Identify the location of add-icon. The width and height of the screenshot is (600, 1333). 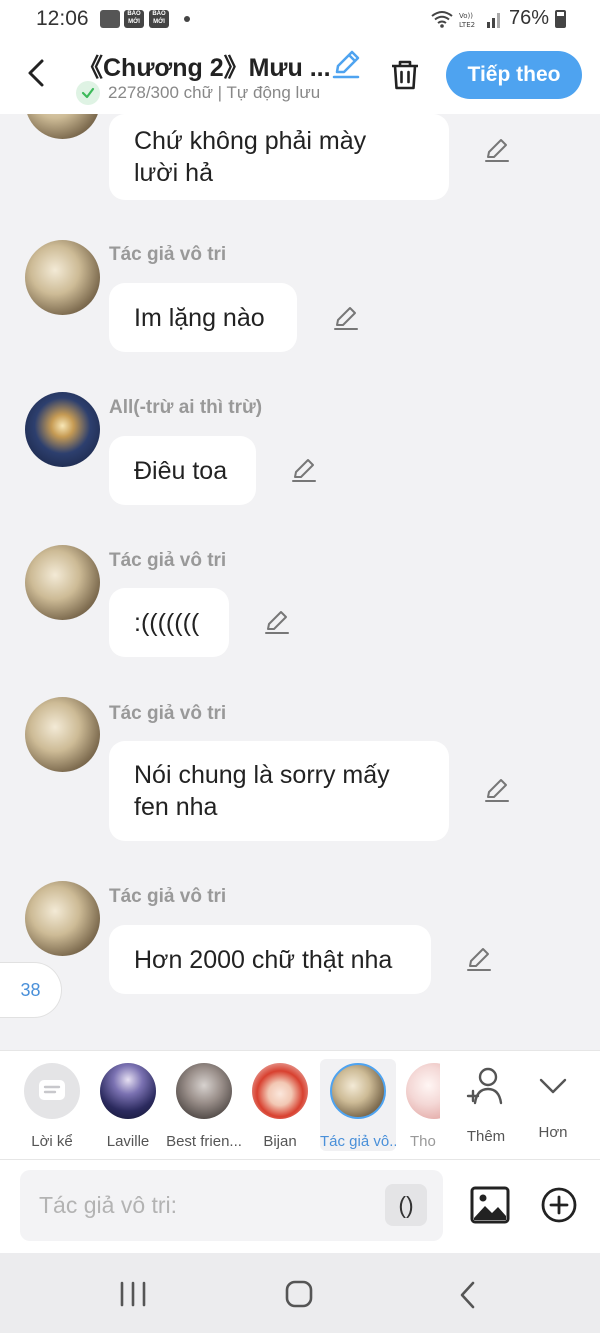
(559, 1205).